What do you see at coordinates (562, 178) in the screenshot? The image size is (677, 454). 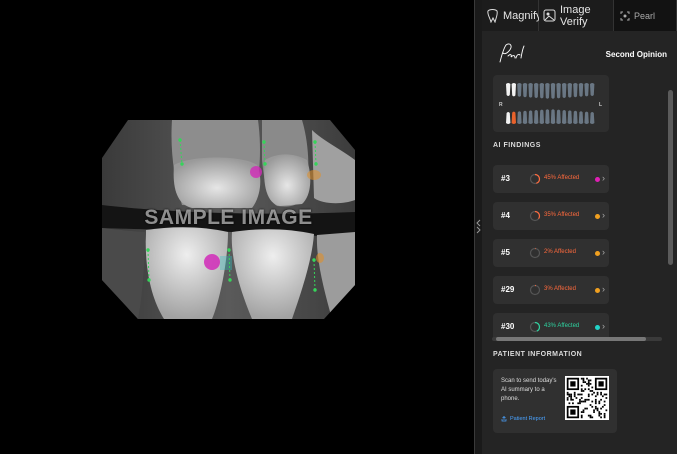 I see `affected-percentage: 45% Affected` at bounding box center [562, 178].